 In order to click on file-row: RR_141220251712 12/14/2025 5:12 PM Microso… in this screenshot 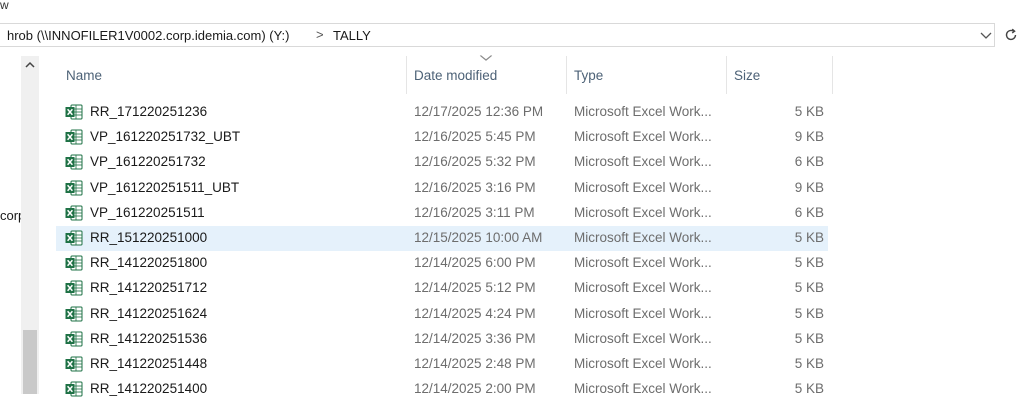, I will do `click(446, 288)`.